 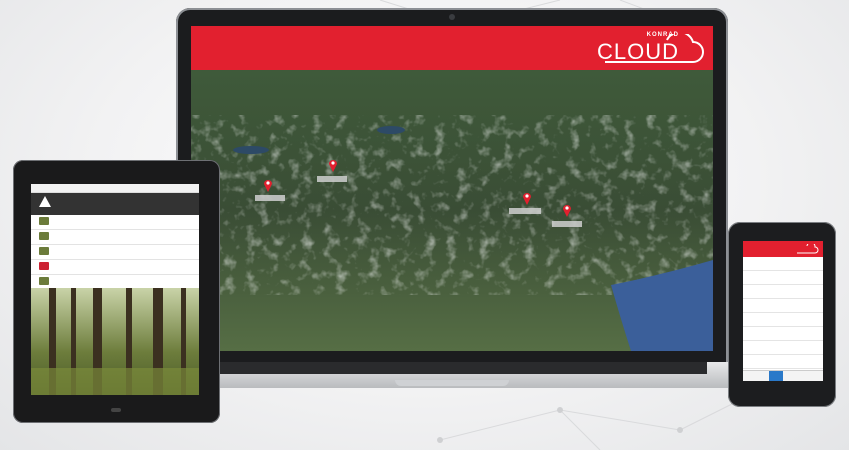 What do you see at coordinates (783, 249) in the screenshot?
I see `phone-header` at bounding box center [783, 249].